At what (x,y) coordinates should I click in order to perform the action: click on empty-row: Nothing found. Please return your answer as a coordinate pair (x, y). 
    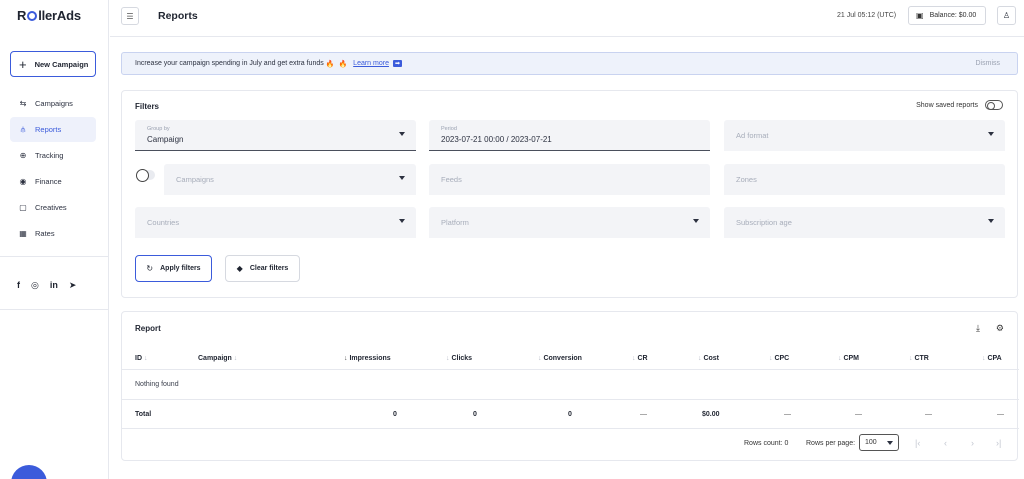
    Looking at the image, I should click on (570, 385).